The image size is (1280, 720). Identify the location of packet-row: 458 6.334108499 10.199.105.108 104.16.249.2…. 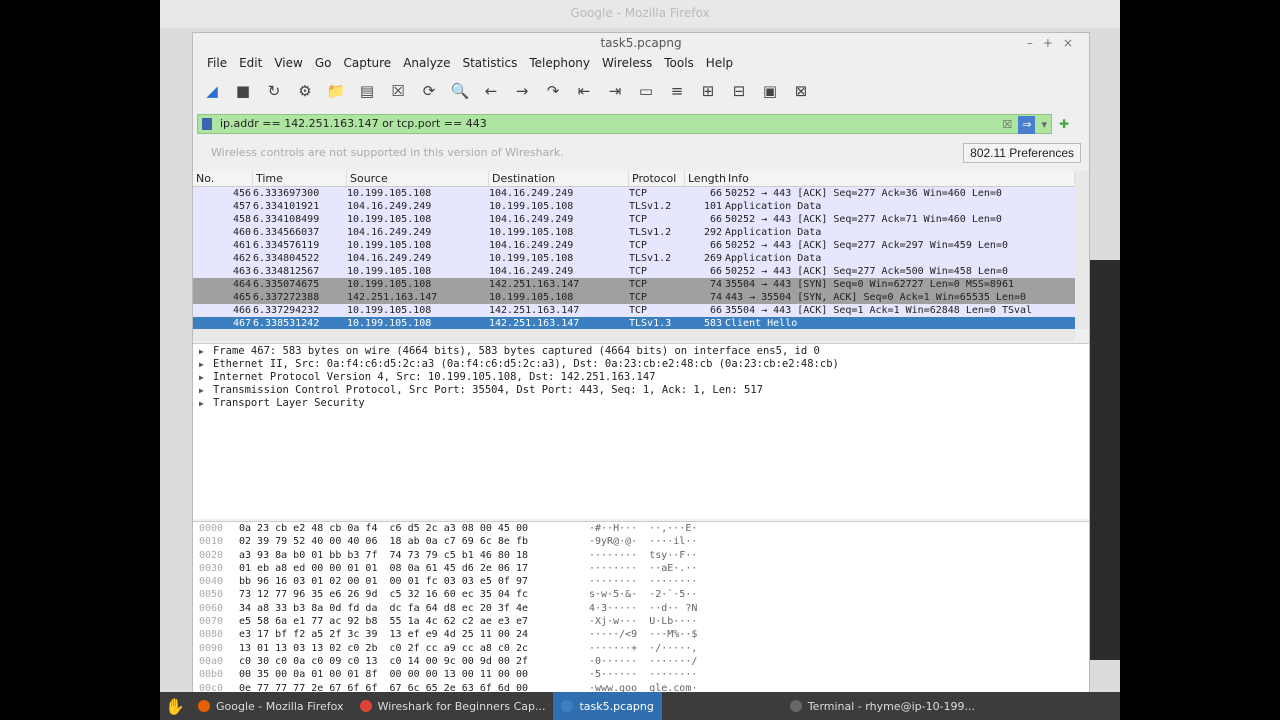
(634, 219).